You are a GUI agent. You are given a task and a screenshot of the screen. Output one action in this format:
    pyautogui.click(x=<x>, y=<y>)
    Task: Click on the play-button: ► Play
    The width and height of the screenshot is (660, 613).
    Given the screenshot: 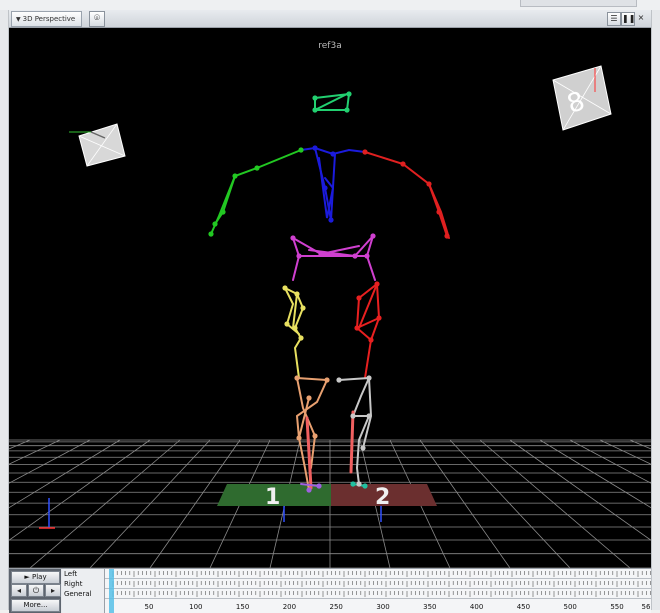 What is the action you would take?
    pyautogui.click(x=35, y=577)
    